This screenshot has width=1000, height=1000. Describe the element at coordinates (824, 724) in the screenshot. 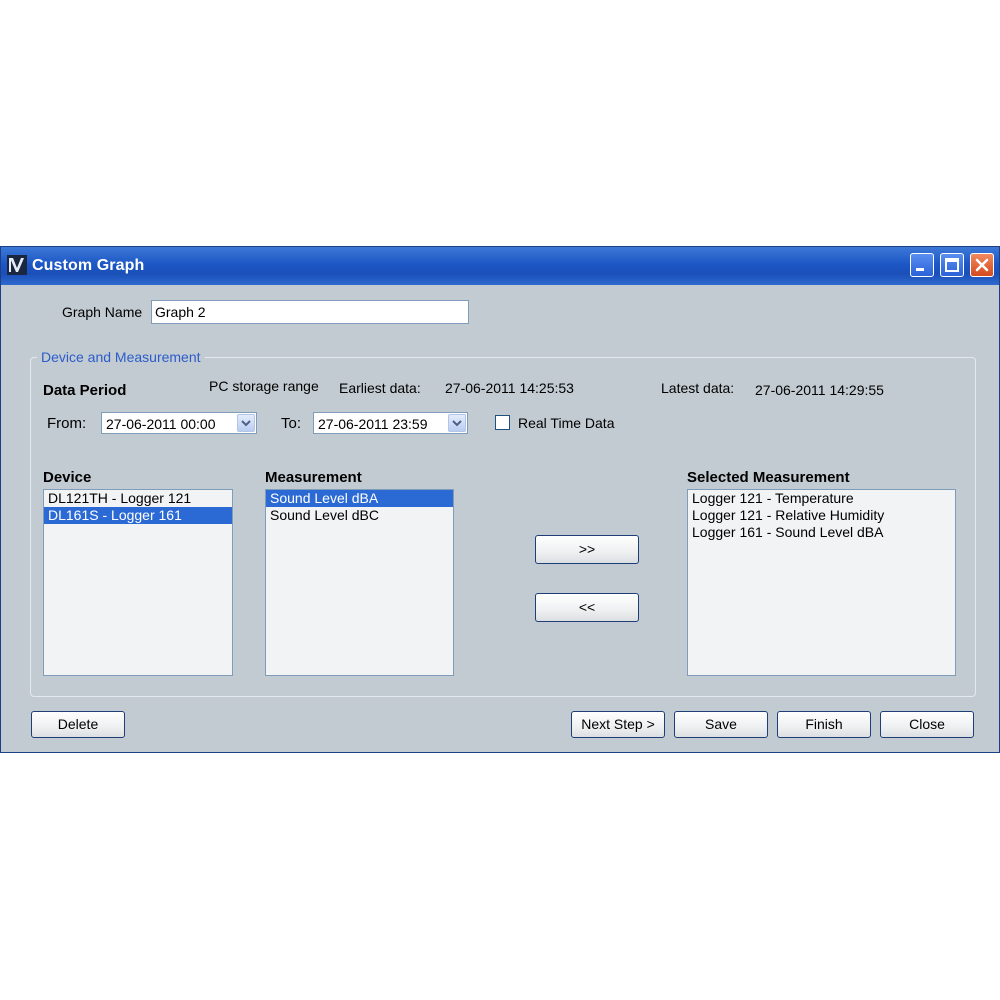

I see `finish-button: Finish` at that location.